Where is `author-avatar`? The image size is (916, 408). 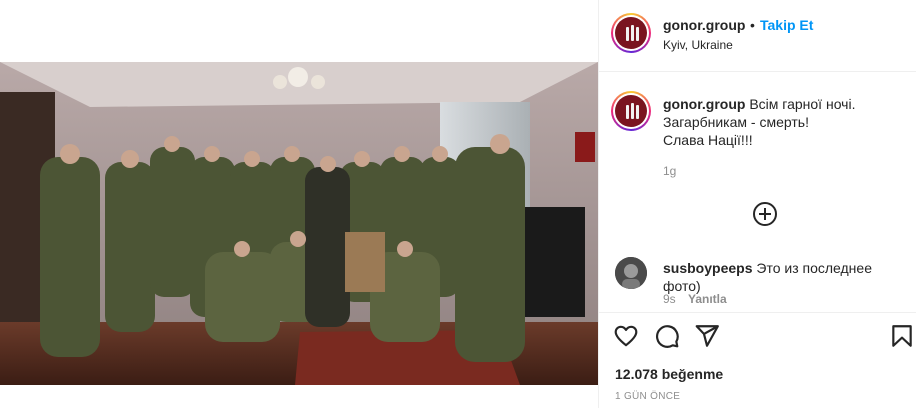
author-avatar is located at coordinates (631, 33).